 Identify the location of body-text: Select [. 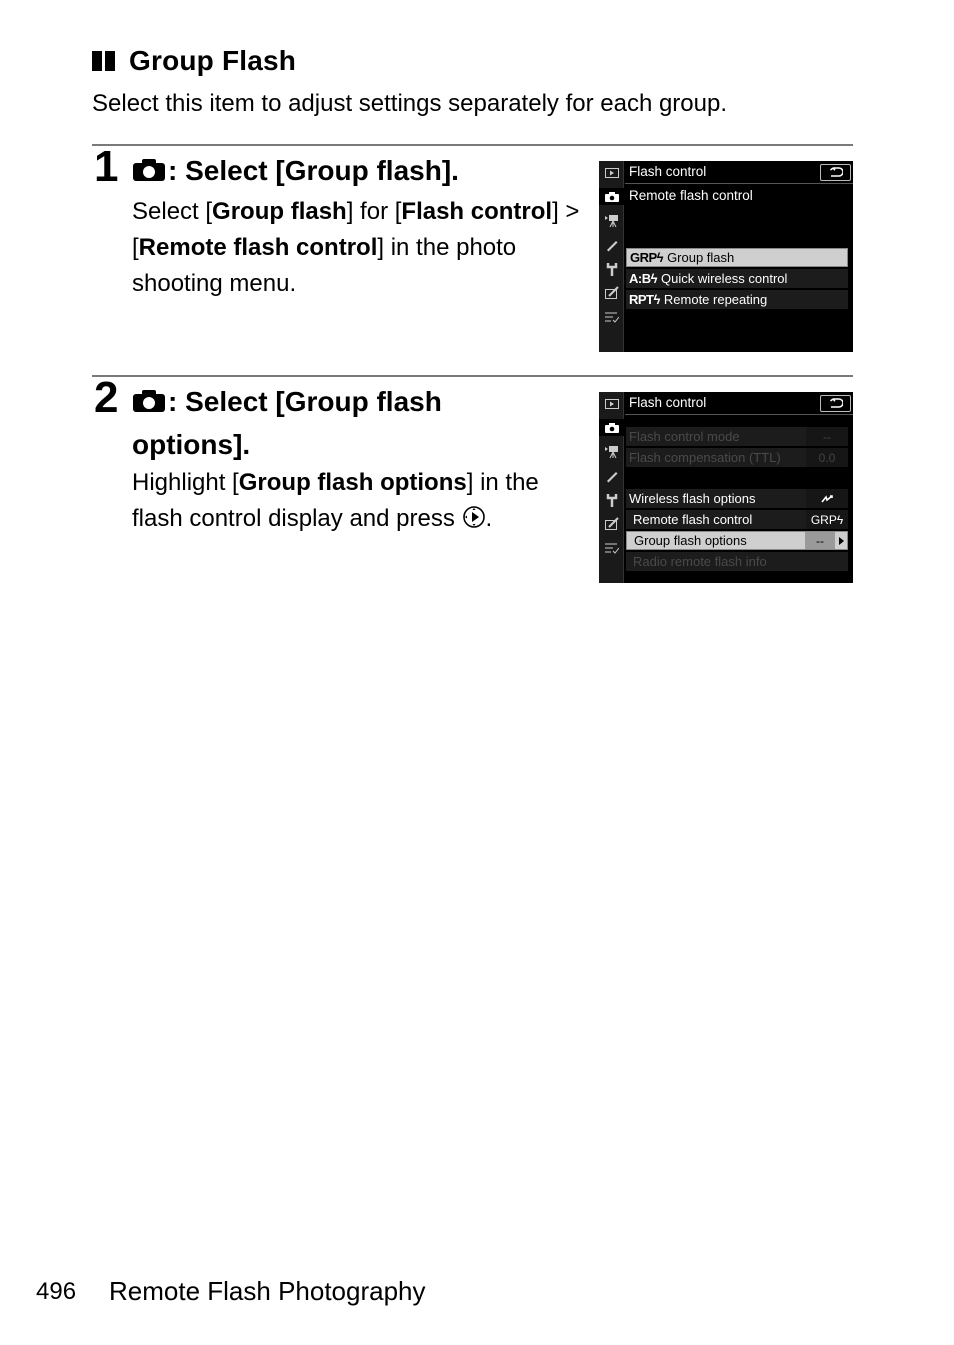
(172, 211).